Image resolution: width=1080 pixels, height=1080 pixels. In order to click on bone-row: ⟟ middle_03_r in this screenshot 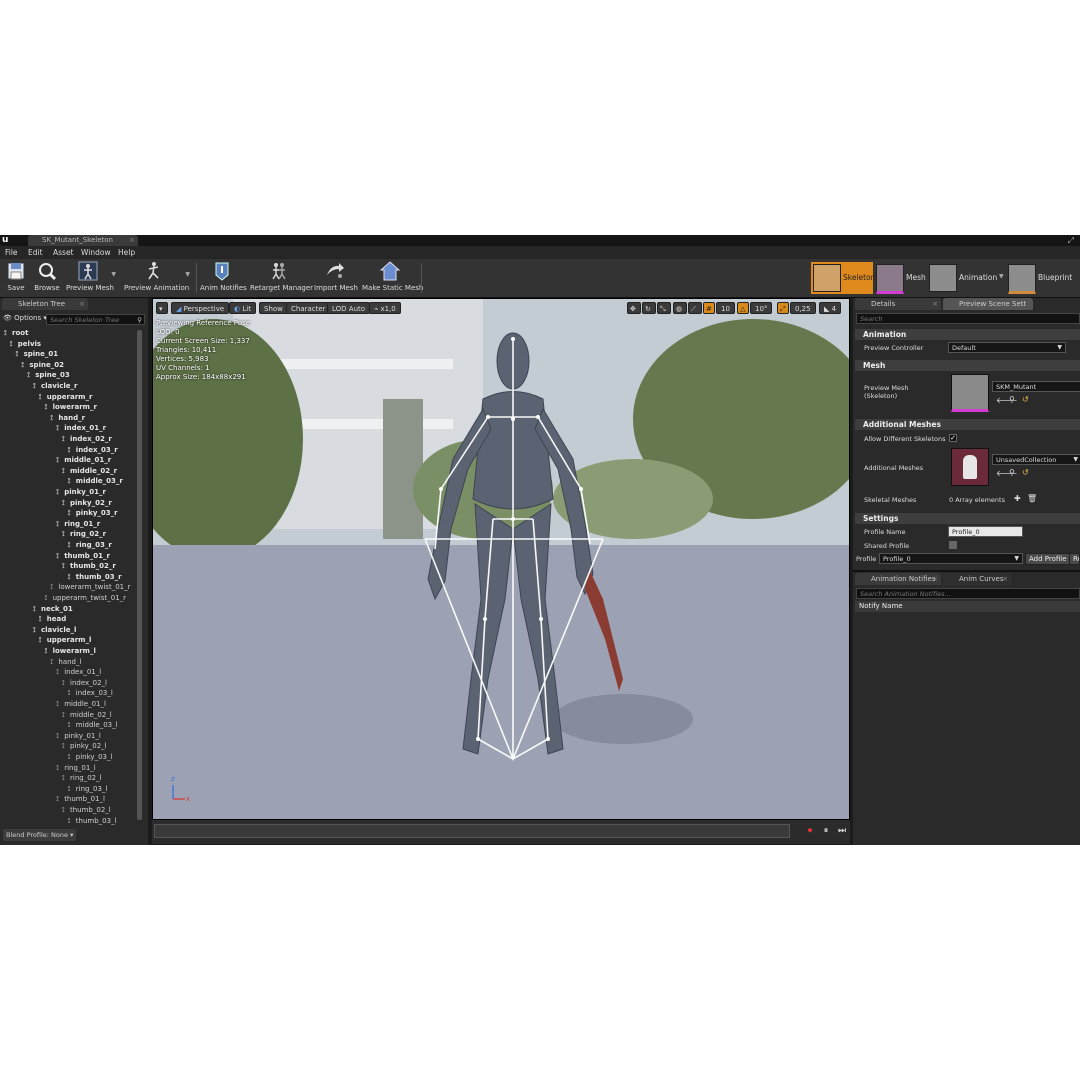, I will do `click(95, 481)`.